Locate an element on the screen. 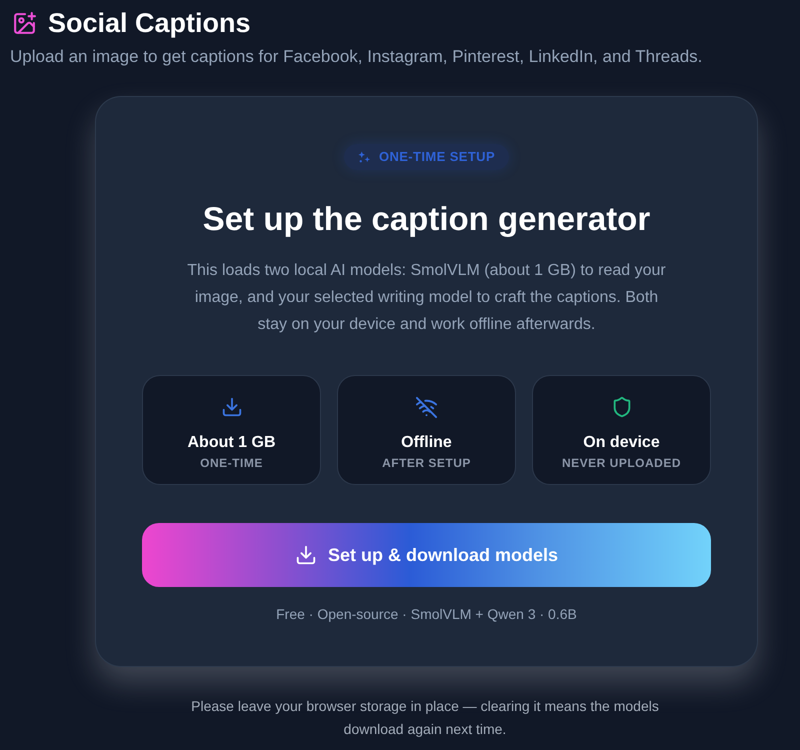 This screenshot has width=800, height=750. storage-note: Please leave your browser storage in place — clearing it means the models download again next time. is located at coordinates (425, 718).